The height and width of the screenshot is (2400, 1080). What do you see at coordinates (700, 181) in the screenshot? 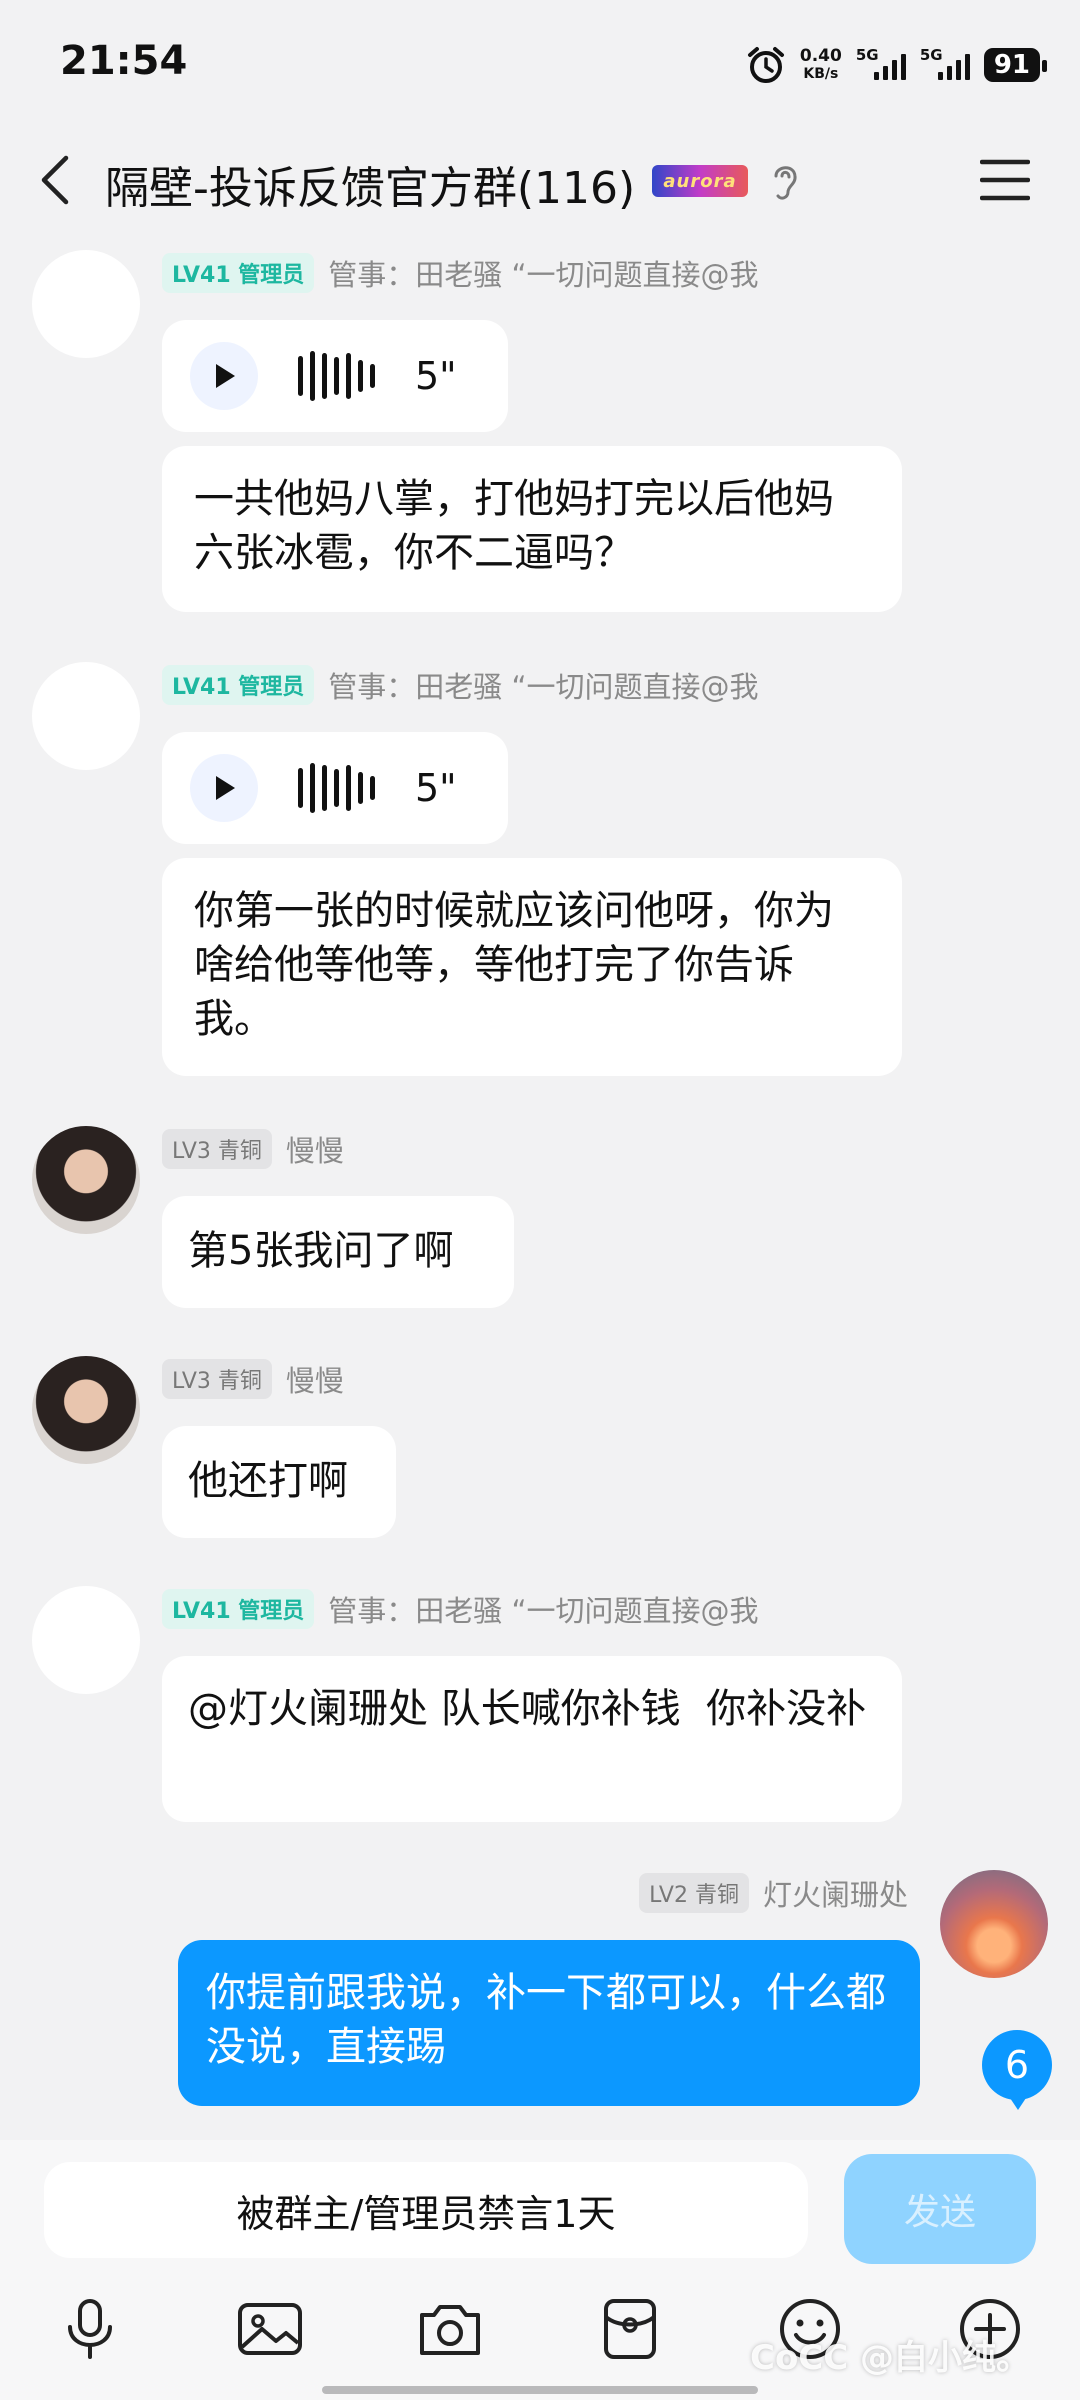
I see `group-badge: aurora` at bounding box center [700, 181].